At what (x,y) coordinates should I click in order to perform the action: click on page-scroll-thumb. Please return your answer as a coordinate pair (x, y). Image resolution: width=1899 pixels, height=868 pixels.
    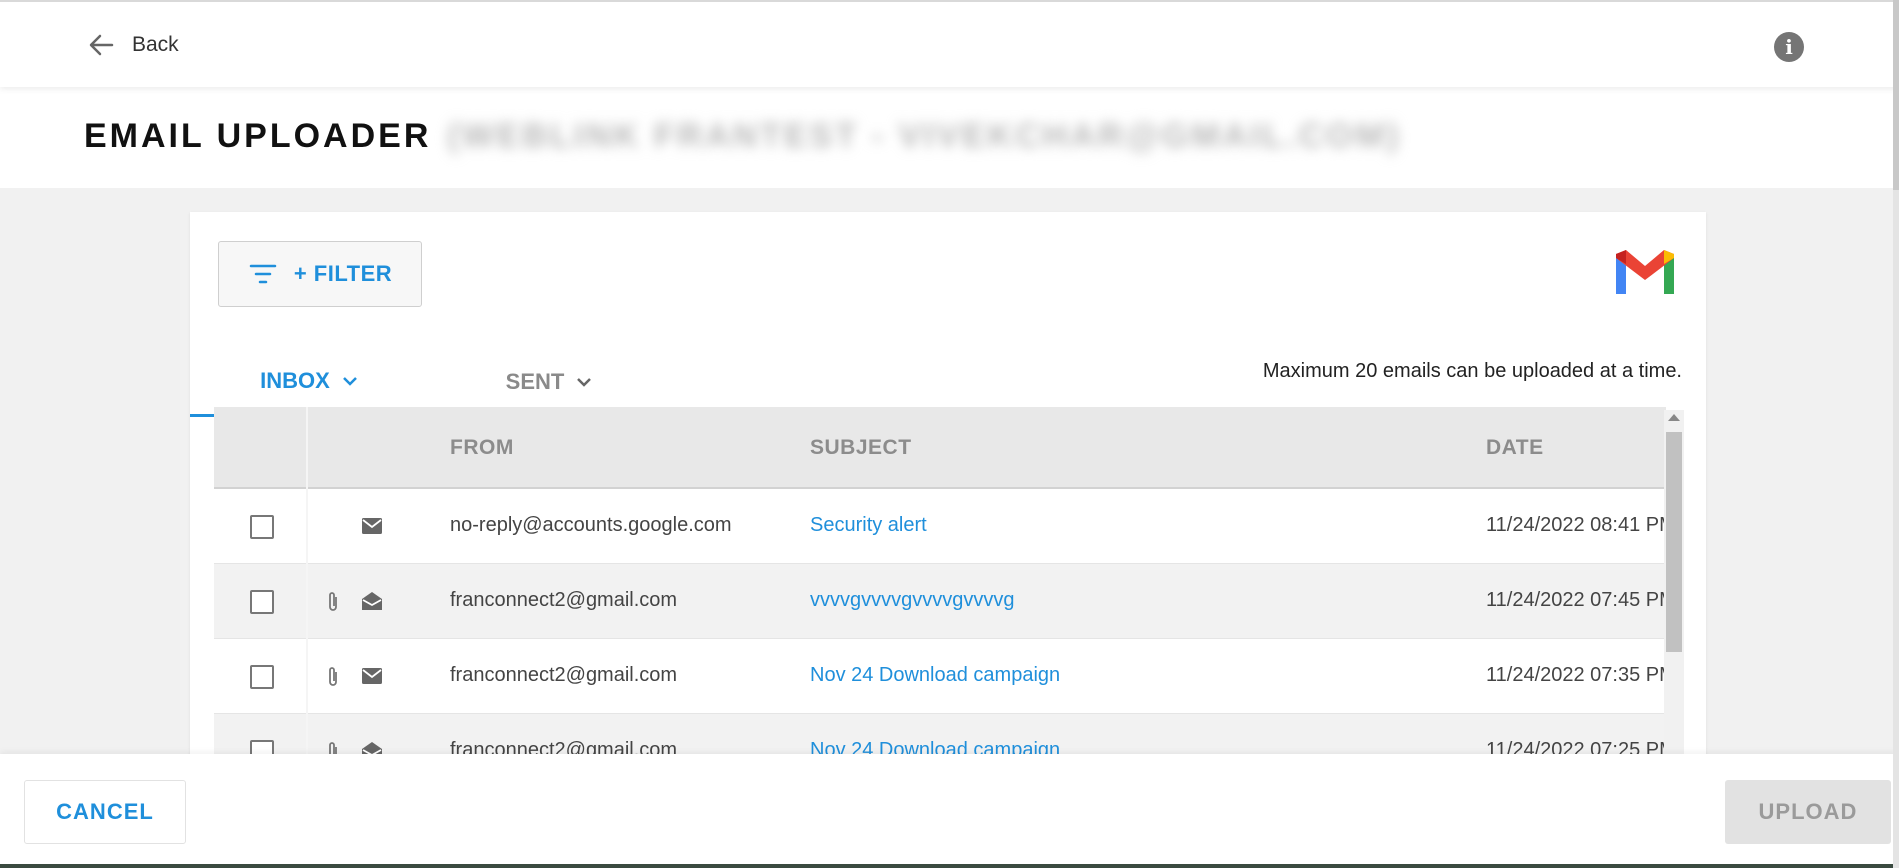
    Looking at the image, I should click on (1896, 95).